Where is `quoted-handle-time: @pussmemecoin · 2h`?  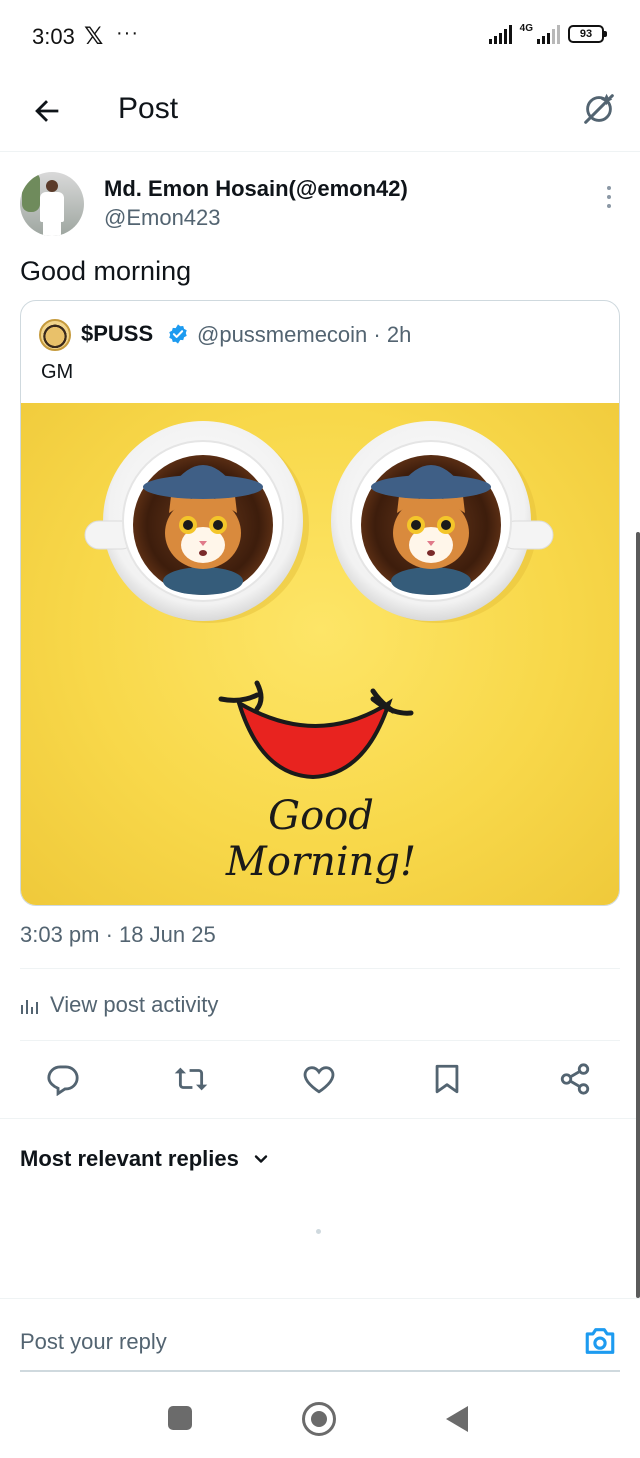
quoted-handle-time: @pussmemecoin · 2h is located at coordinates (304, 334).